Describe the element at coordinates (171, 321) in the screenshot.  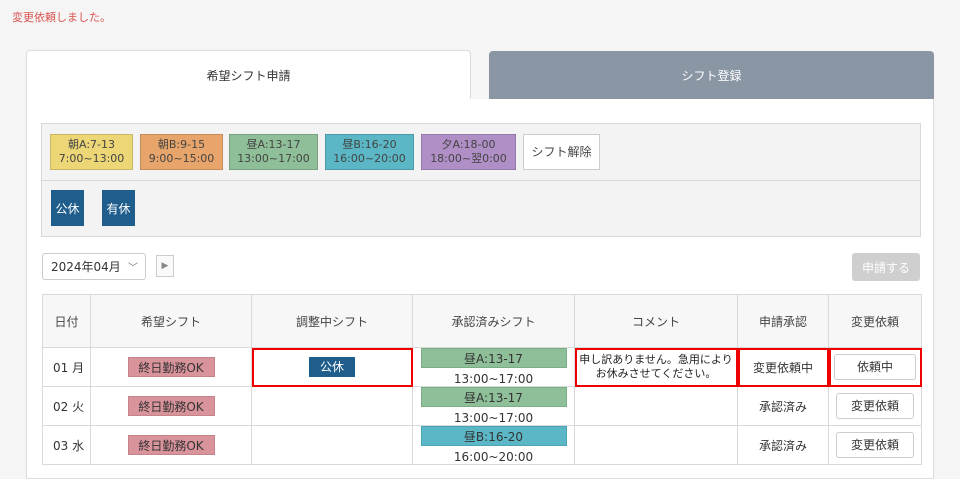
I see `header-wish-shift: 希望シフト` at that location.